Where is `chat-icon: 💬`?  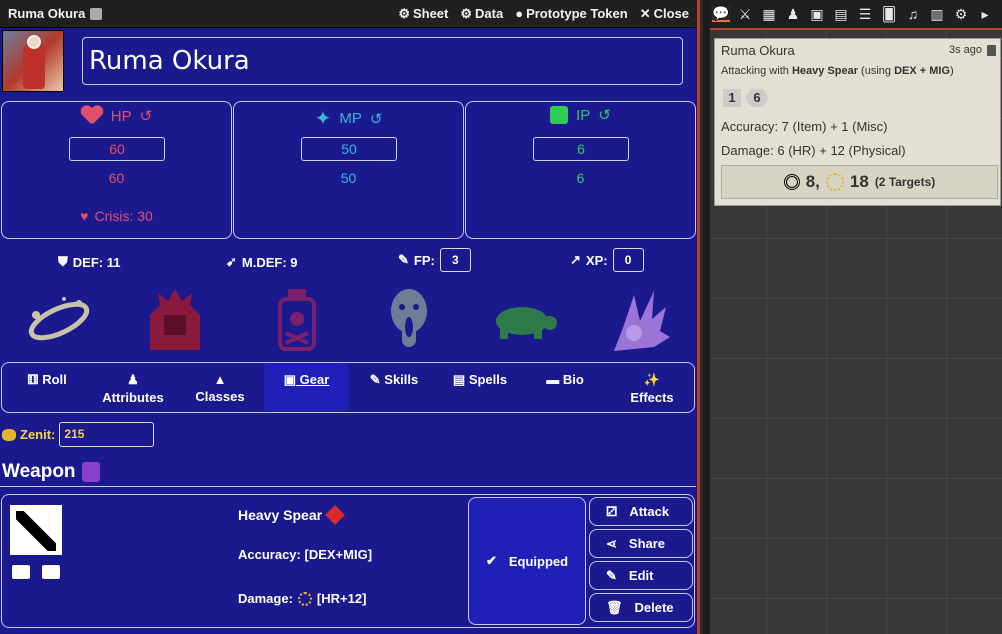
chat-icon: 💬 is located at coordinates (721, 13).